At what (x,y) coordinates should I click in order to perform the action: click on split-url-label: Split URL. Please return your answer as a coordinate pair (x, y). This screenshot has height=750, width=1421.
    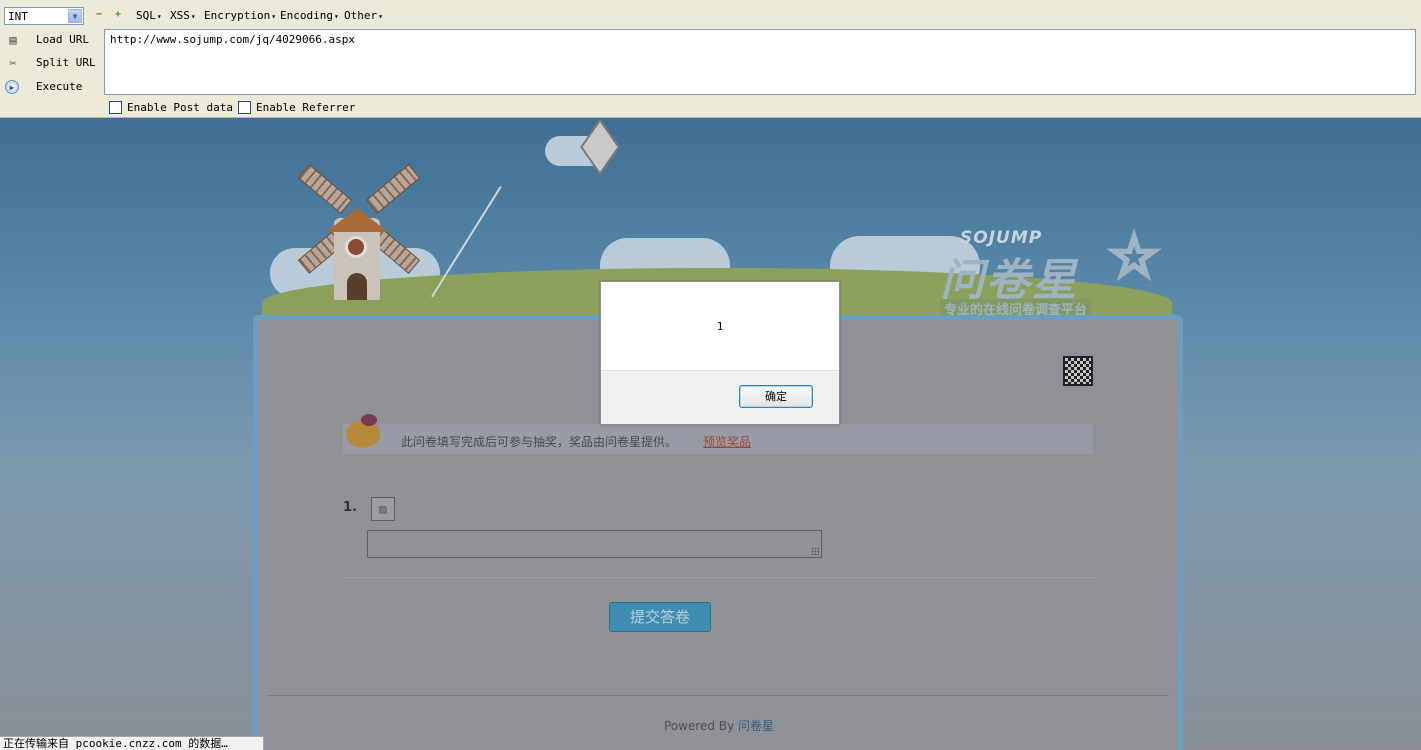
    Looking at the image, I should click on (66, 62).